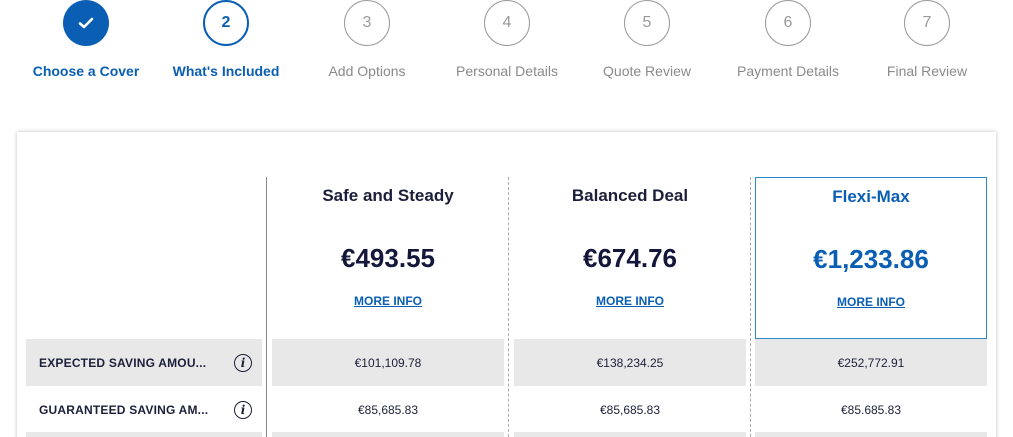 The height and width of the screenshot is (437, 1013). What do you see at coordinates (507, 71) in the screenshot?
I see `step-label: Personal Details` at bounding box center [507, 71].